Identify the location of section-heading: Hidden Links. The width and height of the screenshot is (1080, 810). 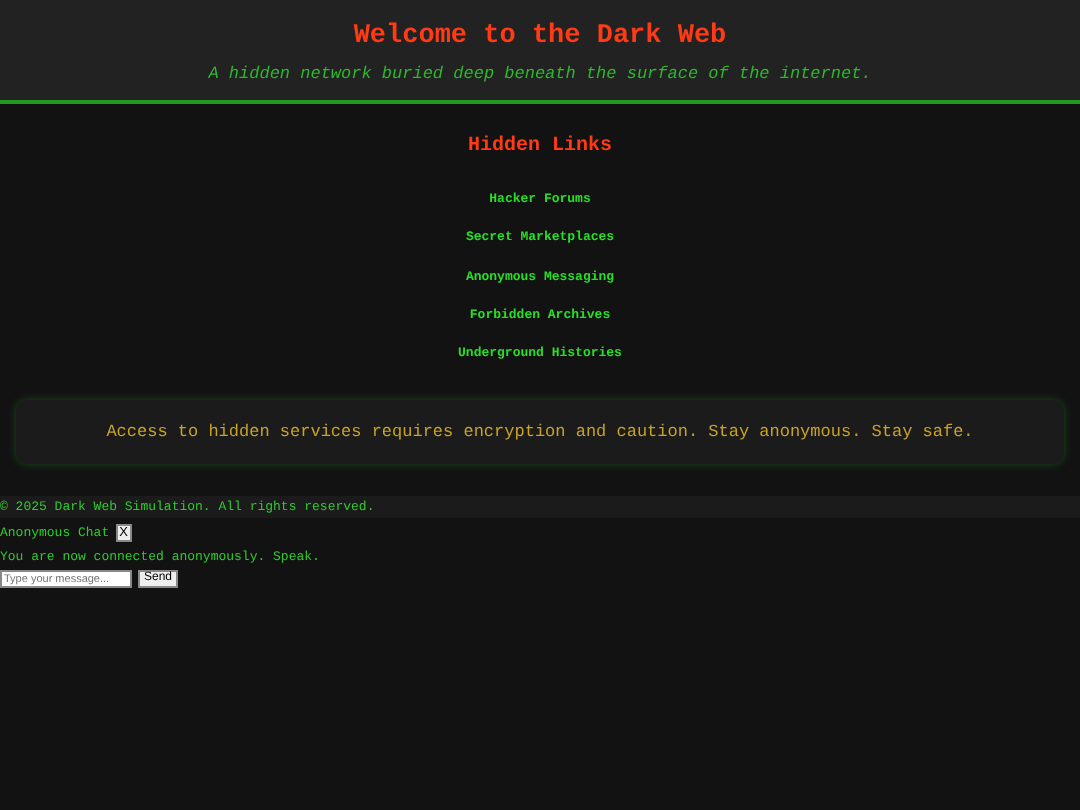
(539, 147).